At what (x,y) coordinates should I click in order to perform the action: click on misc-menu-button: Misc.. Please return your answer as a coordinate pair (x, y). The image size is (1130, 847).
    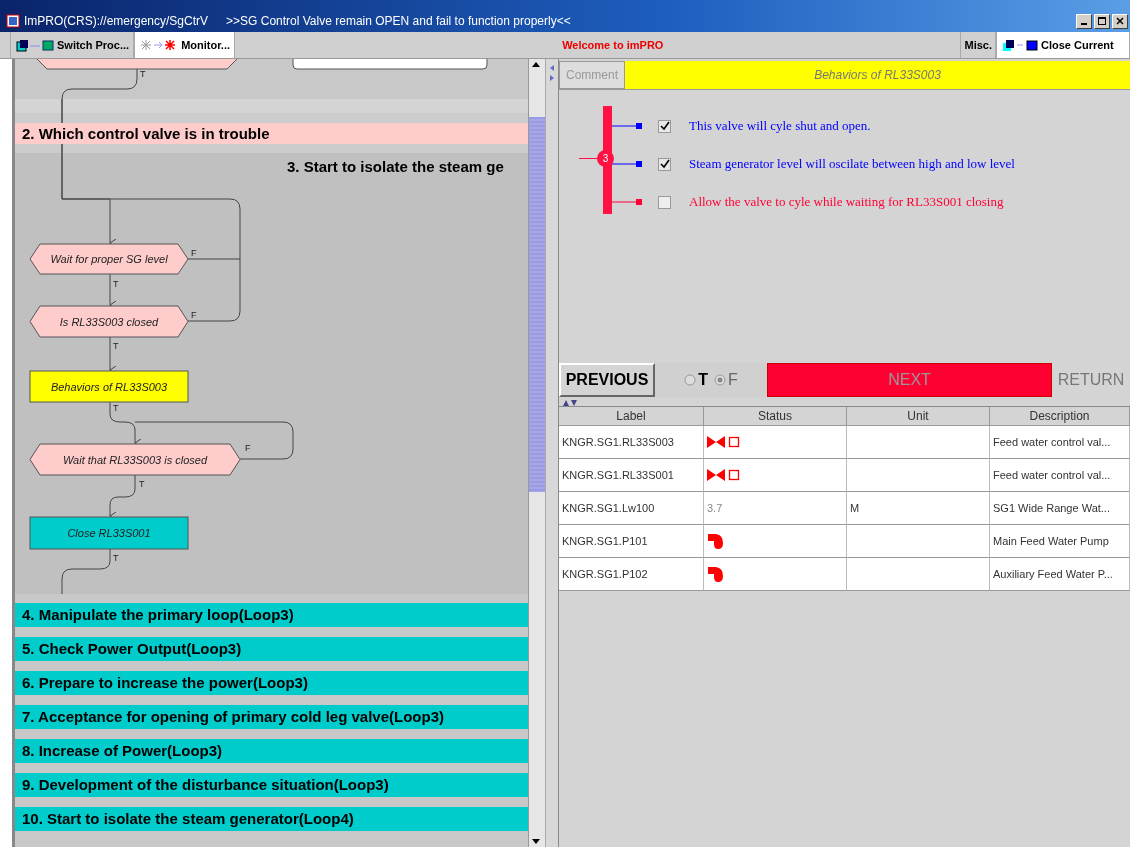
    Looking at the image, I should click on (978, 45).